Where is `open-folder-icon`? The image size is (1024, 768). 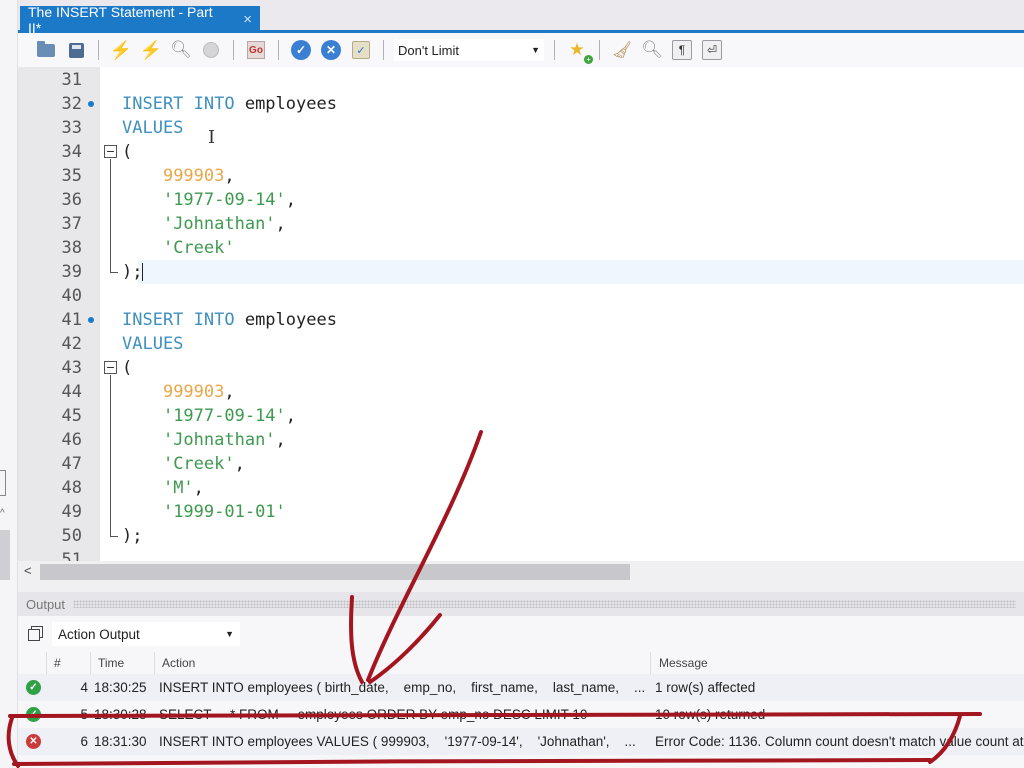
open-folder-icon is located at coordinates (46, 50).